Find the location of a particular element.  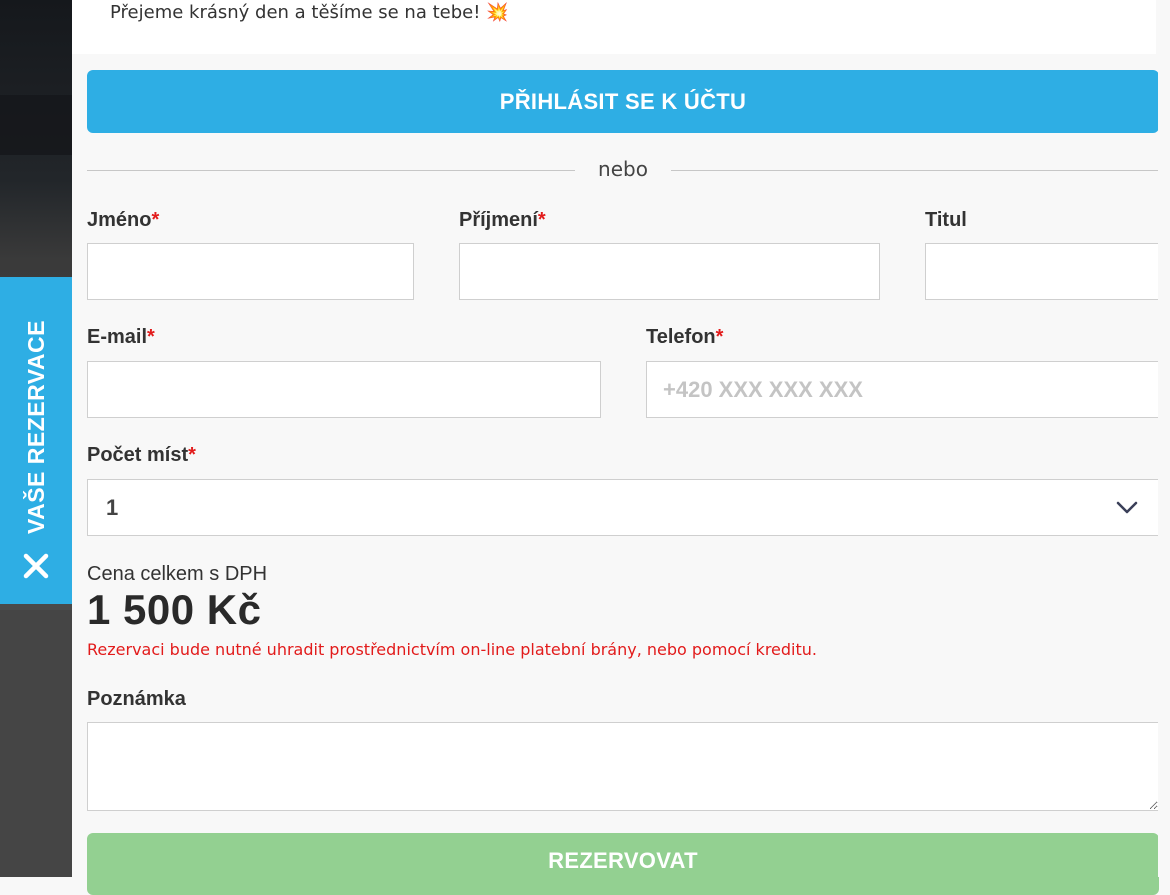

note-label-text: Poznámka is located at coordinates (136, 699).